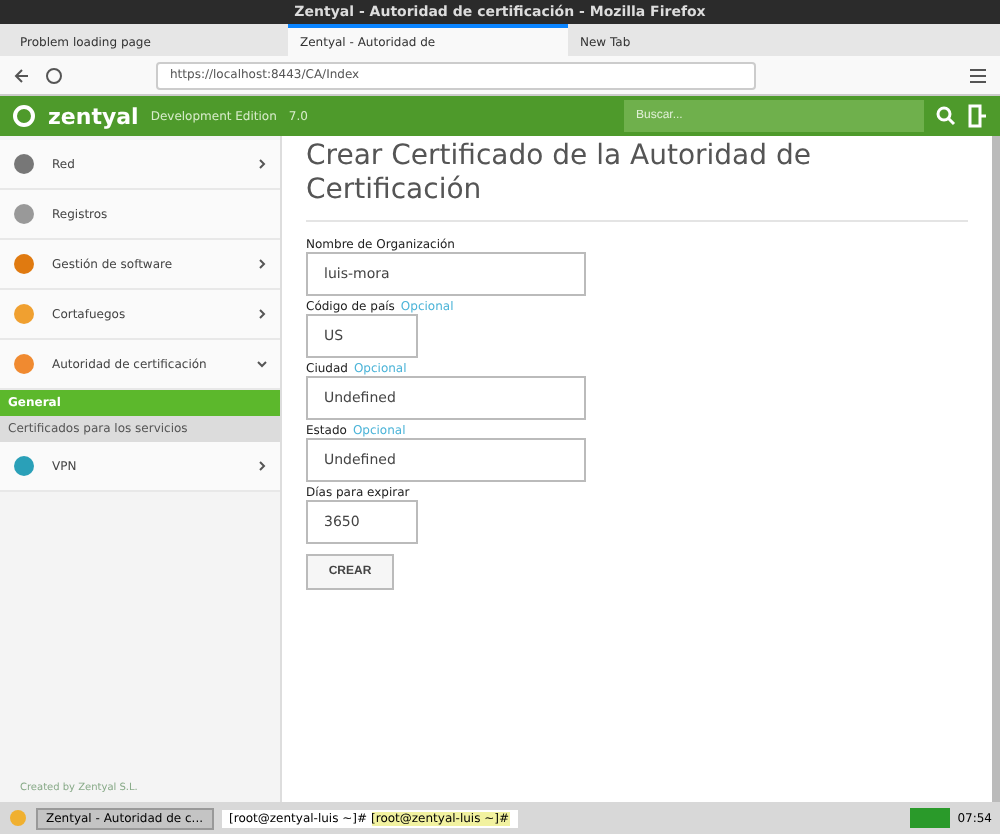 The image size is (1000, 834). Describe the element at coordinates (24, 116) in the screenshot. I see `logo-icon` at that location.